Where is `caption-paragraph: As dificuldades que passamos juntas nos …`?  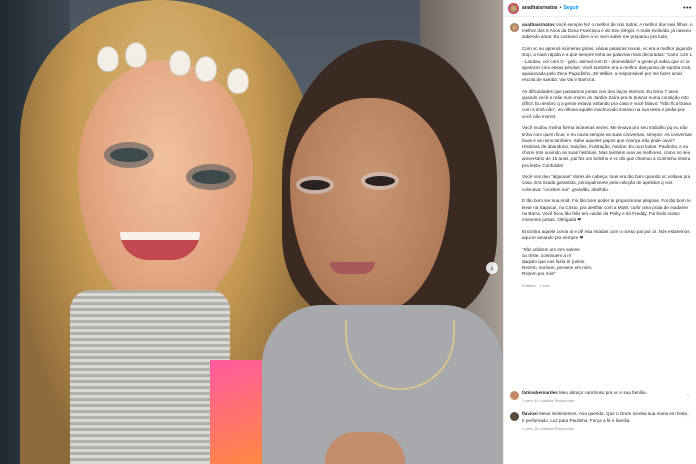
caption-paragraph: As dificuldades que passamos juntas nos … is located at coordinates (606, 103).